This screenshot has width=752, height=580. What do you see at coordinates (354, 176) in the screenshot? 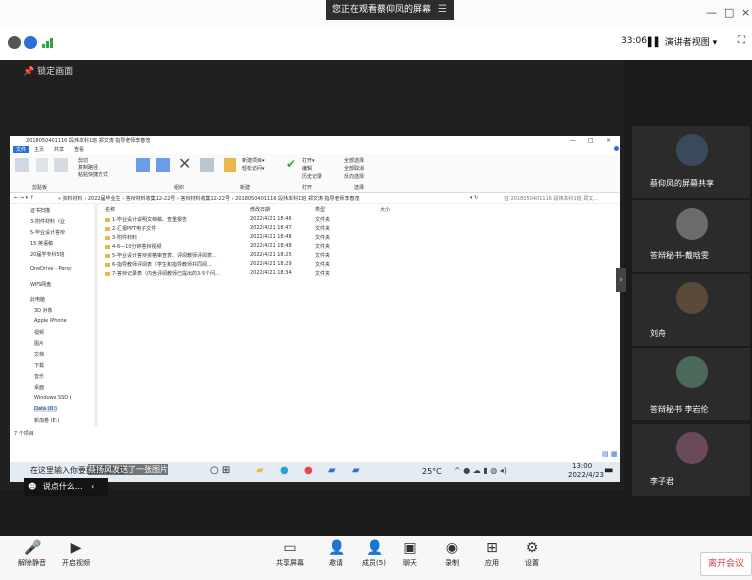
I see `invert-selection-button: 反向选择` at bounding box center [354, 176].